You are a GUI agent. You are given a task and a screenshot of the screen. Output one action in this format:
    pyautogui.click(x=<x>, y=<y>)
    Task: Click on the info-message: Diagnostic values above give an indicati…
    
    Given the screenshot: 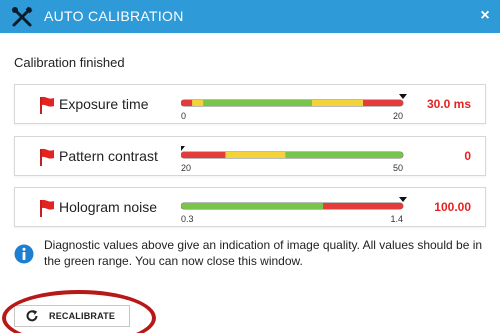 What is the action you would take?
    pyautogui.click(x=263, y=253)
    